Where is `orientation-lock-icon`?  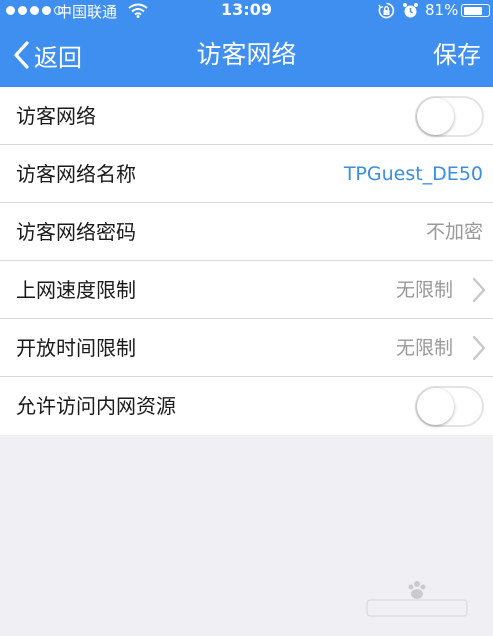
orientation-lock-icon is located at coordinates (386, 10).